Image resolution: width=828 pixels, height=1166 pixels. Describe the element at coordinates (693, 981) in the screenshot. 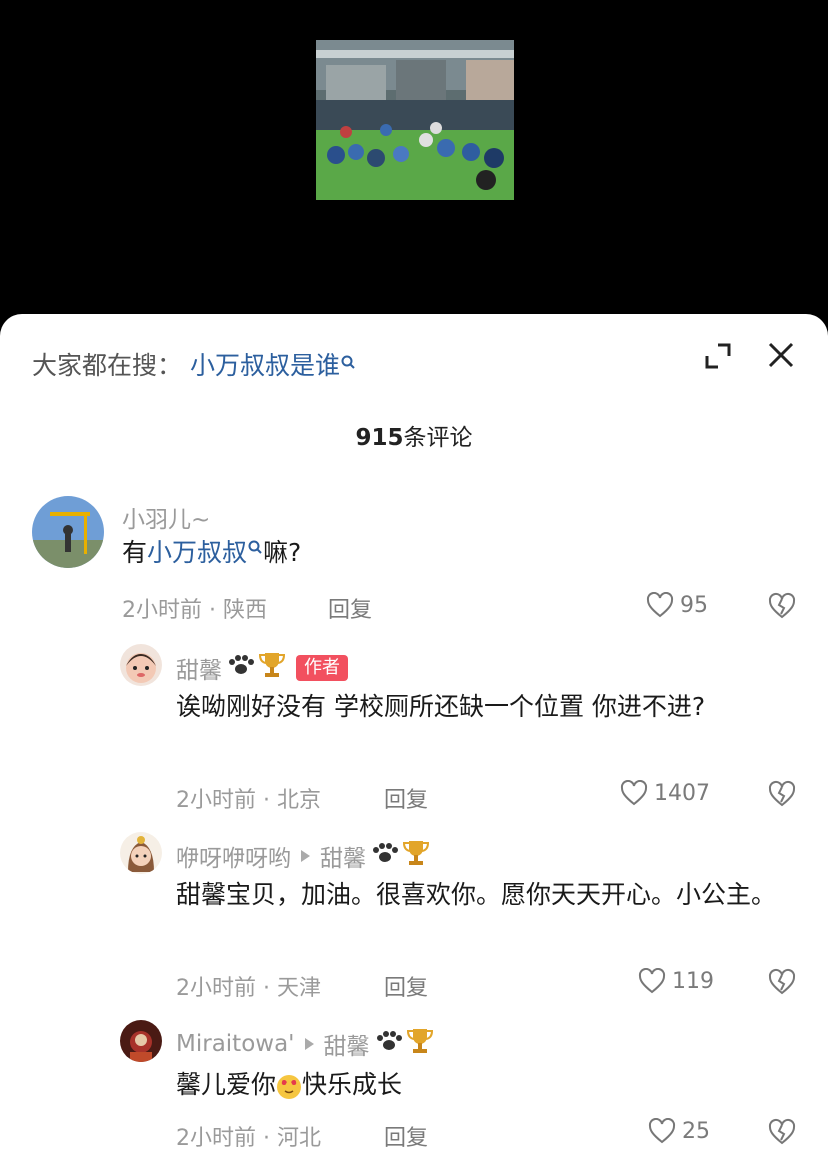

I see `like-count: 119` at that location.